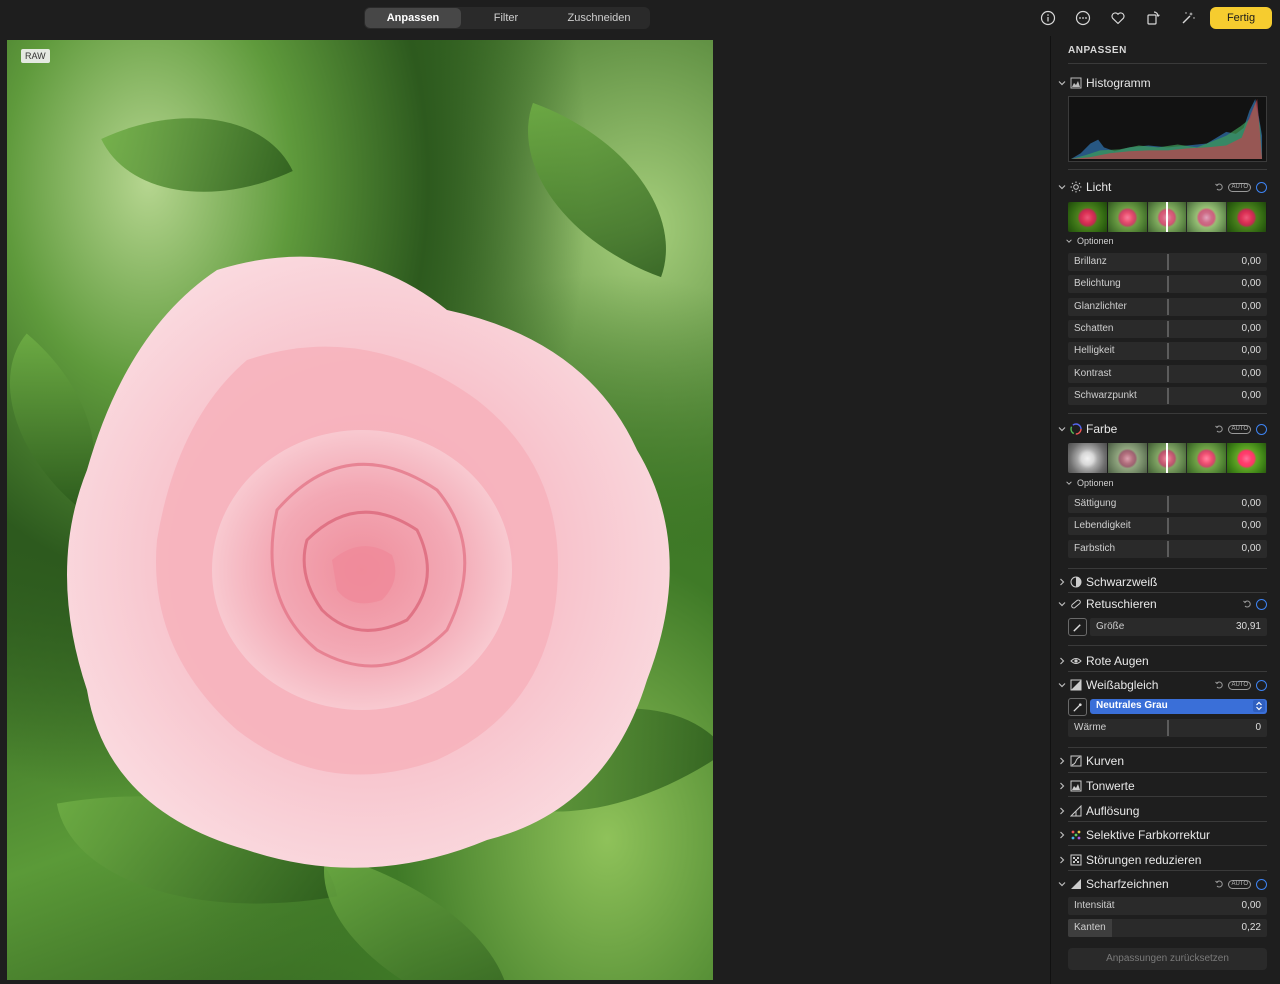  I want to click on adjustment-slider: Belichtung 0,00, so click(1167, 284).